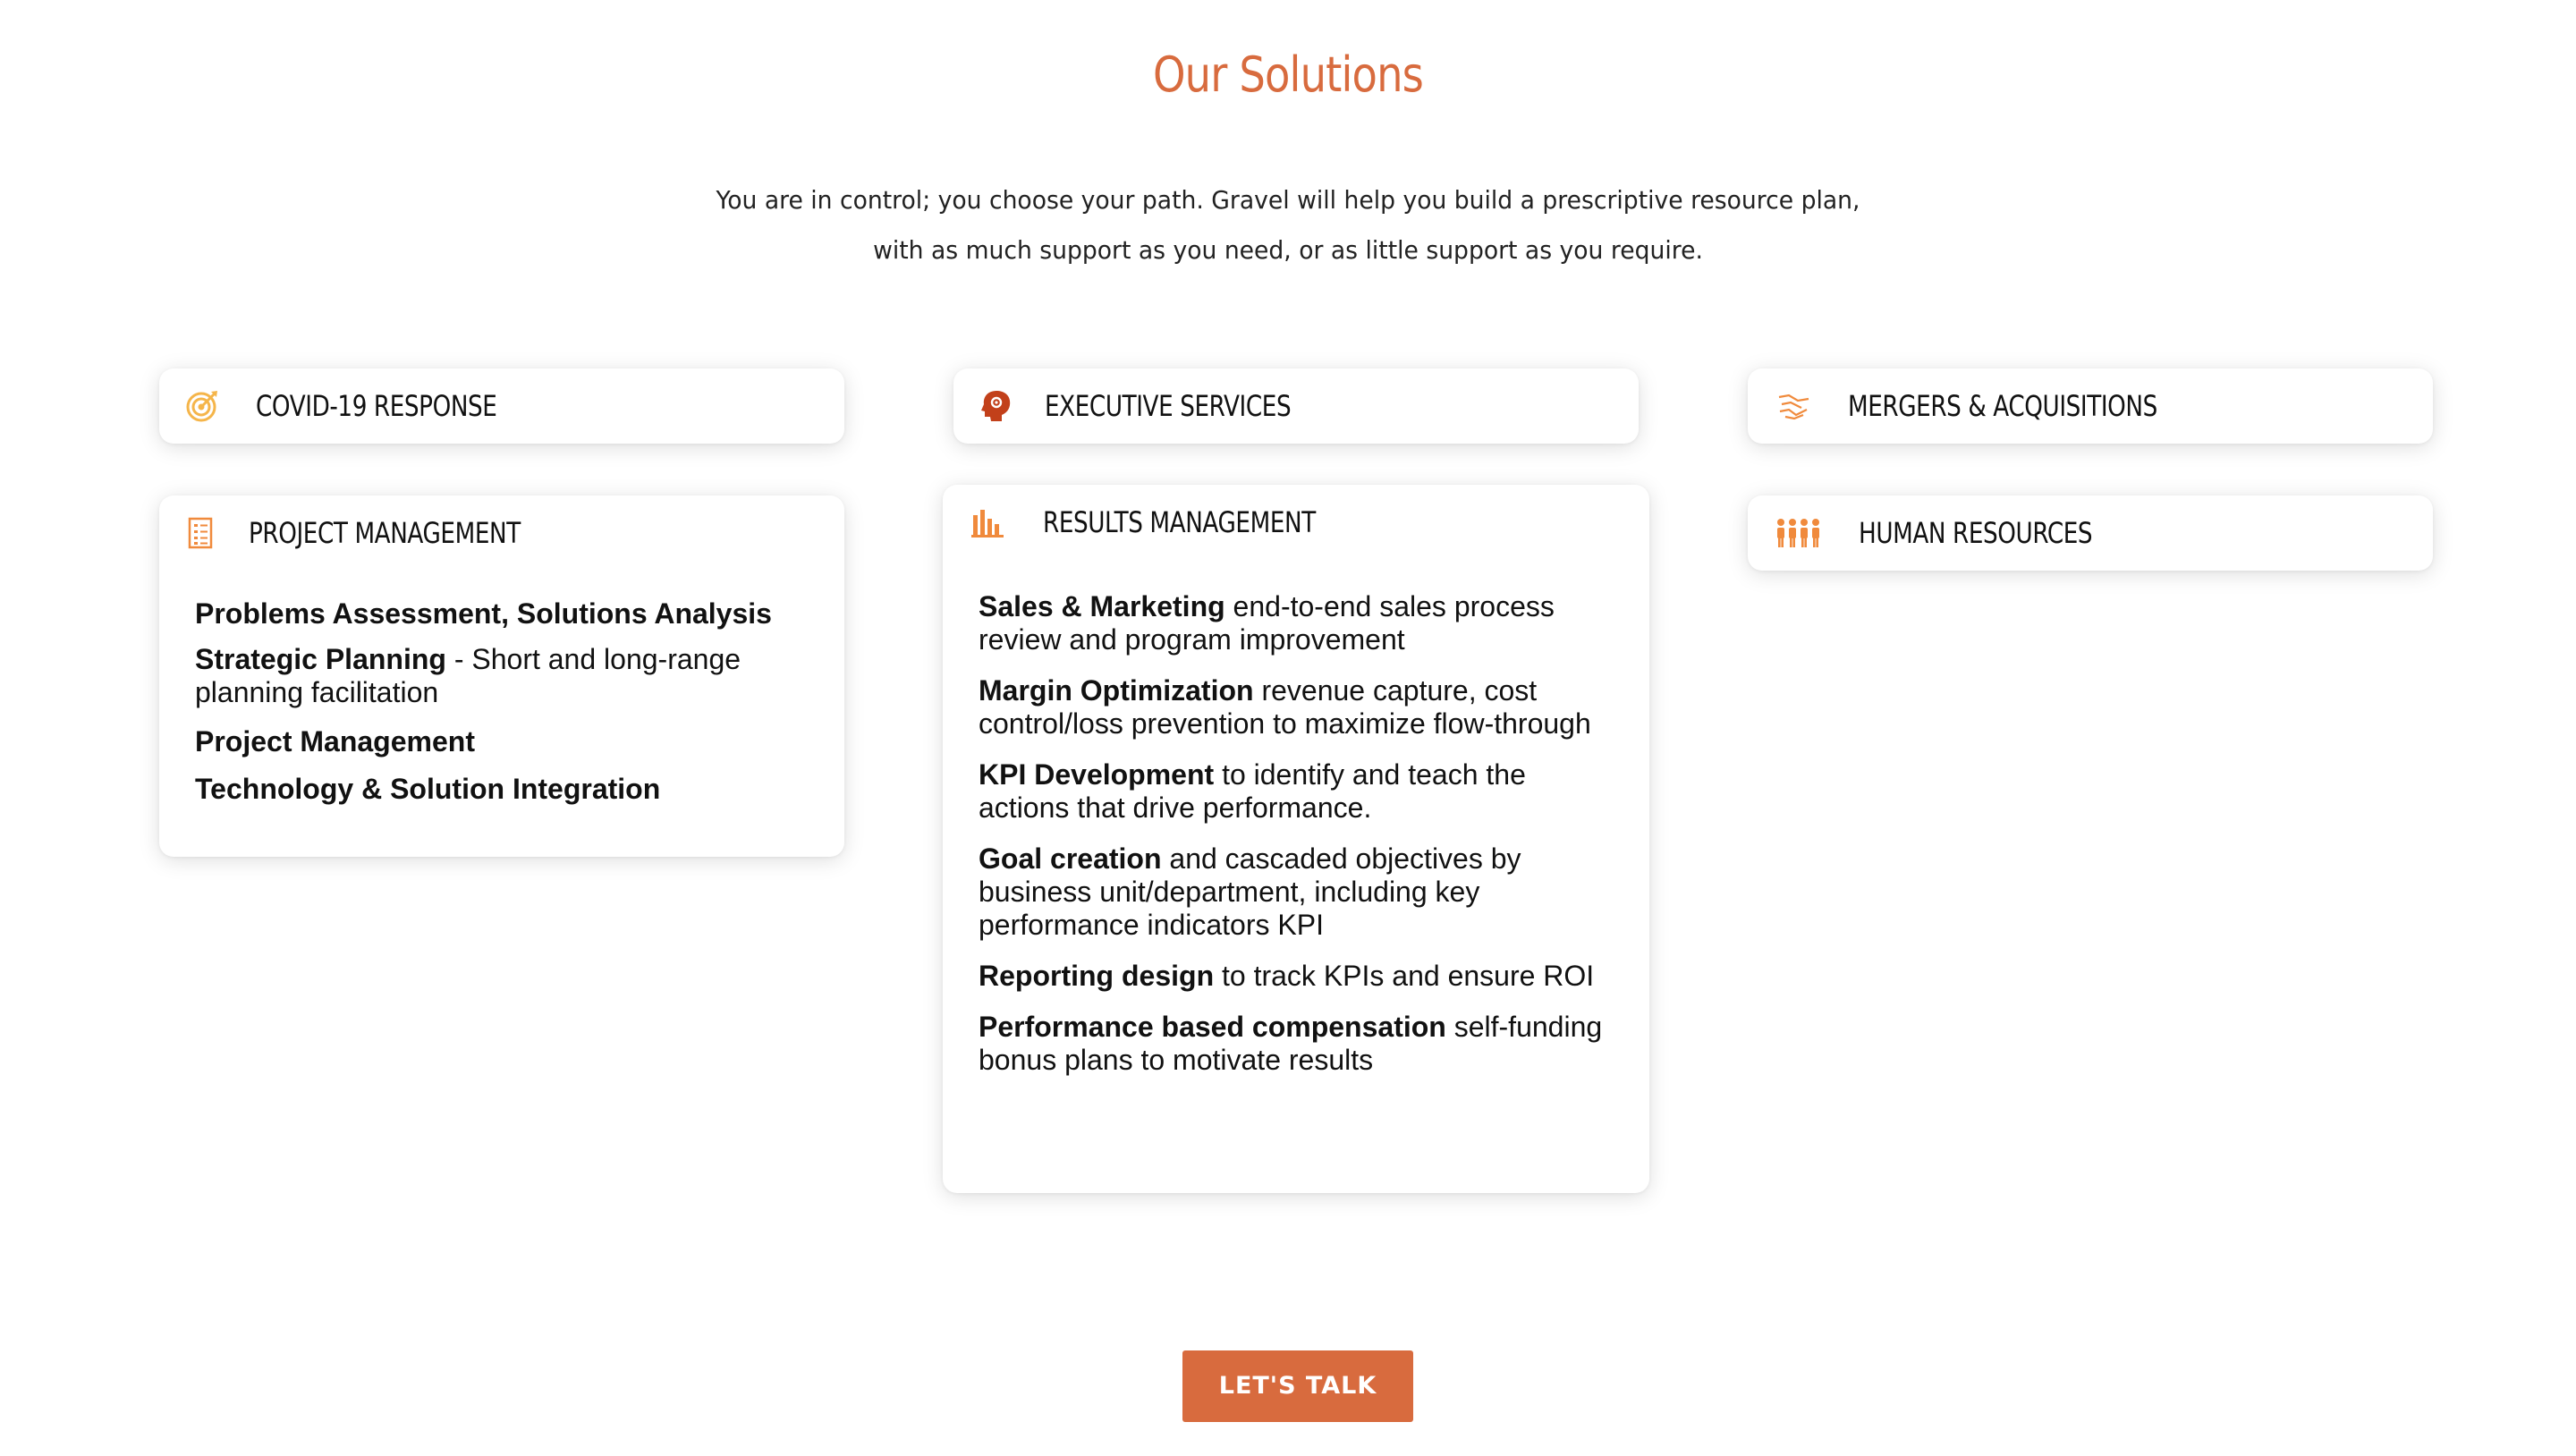 This screenshot has width=2576, height=1456. What do you see at coordinates (483, 613) in the screenshot?
I see `list-item: Problems Assessment, Solutions Analysis` at bounding box center [483, 613].